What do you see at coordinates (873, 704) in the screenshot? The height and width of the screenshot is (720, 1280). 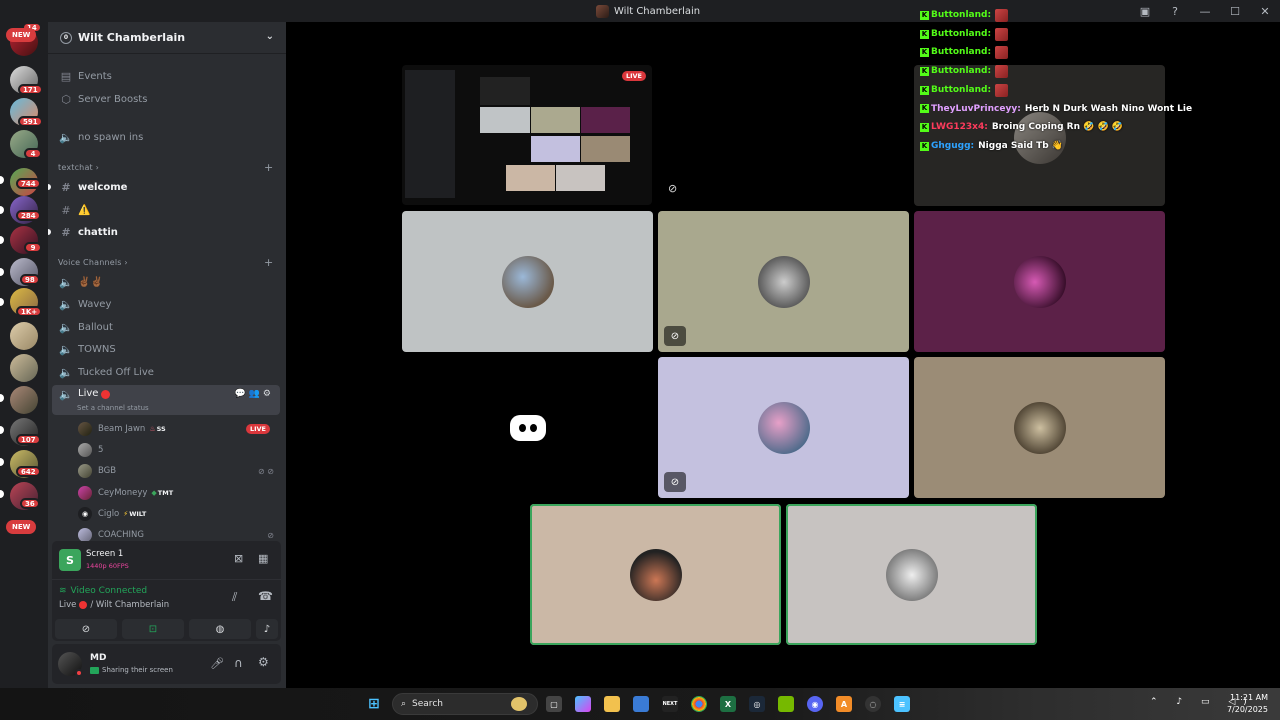 I see `obs-icon: ◌` at bounding box center [873, 704].